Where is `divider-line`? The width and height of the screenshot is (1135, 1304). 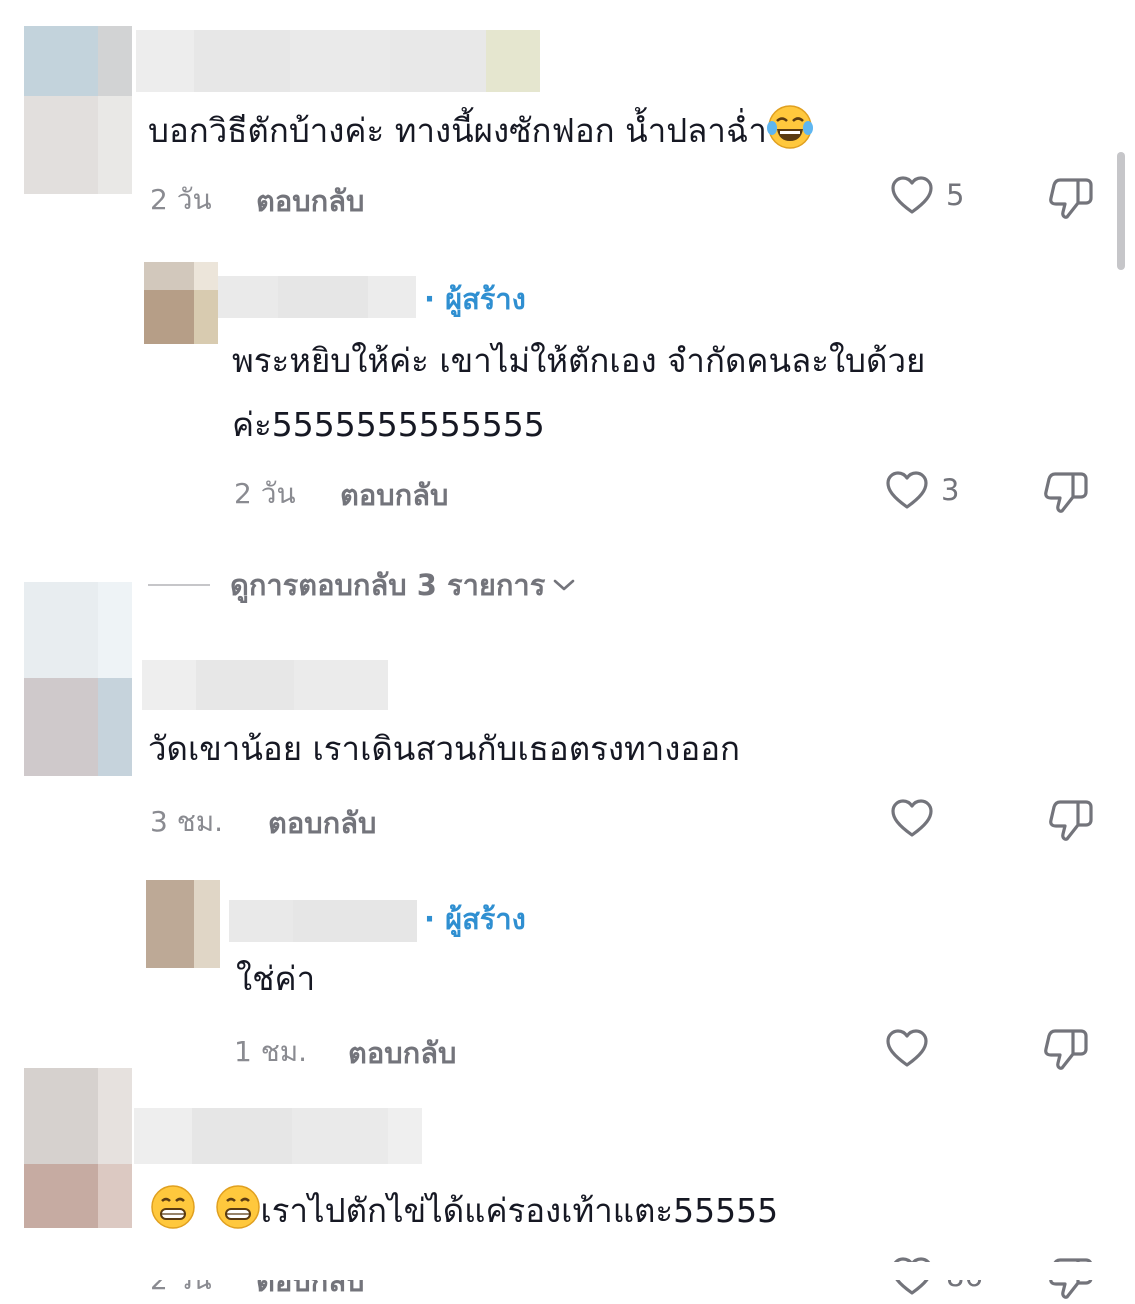 divider-line is located at coordinates (179, 585).